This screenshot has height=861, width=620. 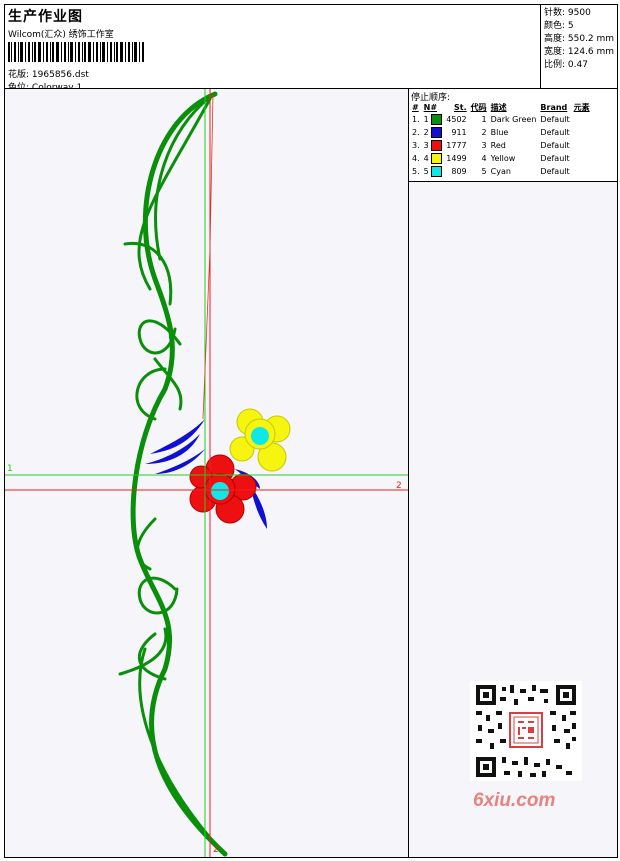 What do you see at coordinates (10, 469) in the screenshot?
I see `axis-label-green: 1` at bounding box center [10, 469].